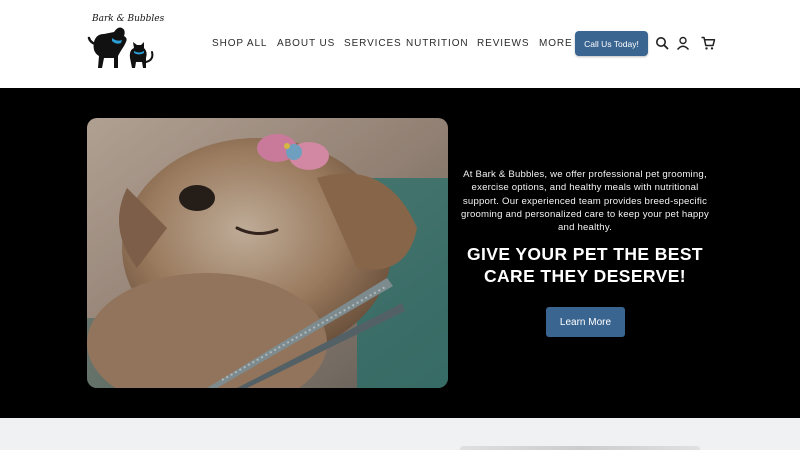  What do you see at coordinates (239, 43) in the screenshot?
I see `nav-shop-all: SHOP ALL` at bounding box center [239, 43].